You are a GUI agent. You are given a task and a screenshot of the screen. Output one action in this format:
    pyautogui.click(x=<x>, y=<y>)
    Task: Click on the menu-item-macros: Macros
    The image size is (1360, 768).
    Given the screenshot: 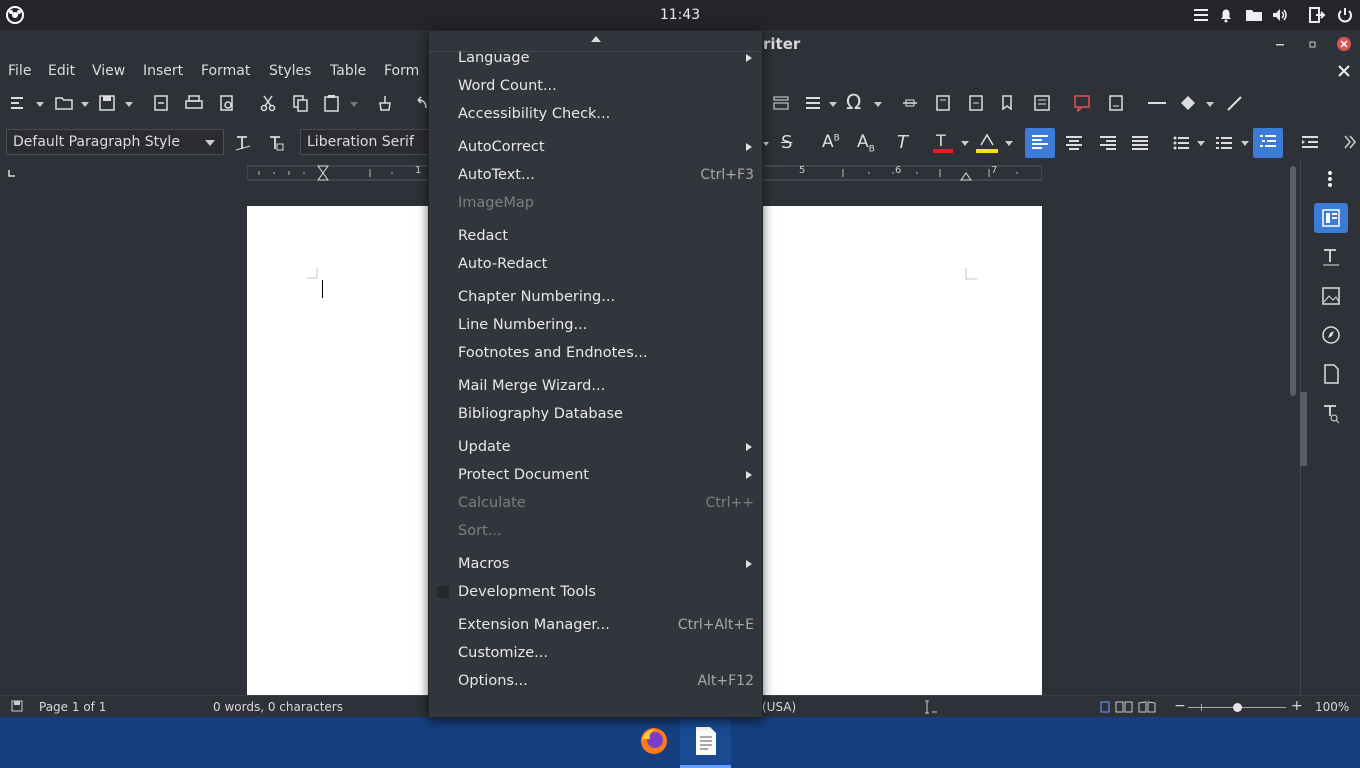 What is the action you would take?
    pyautogui.click(x=595, y=564)
    